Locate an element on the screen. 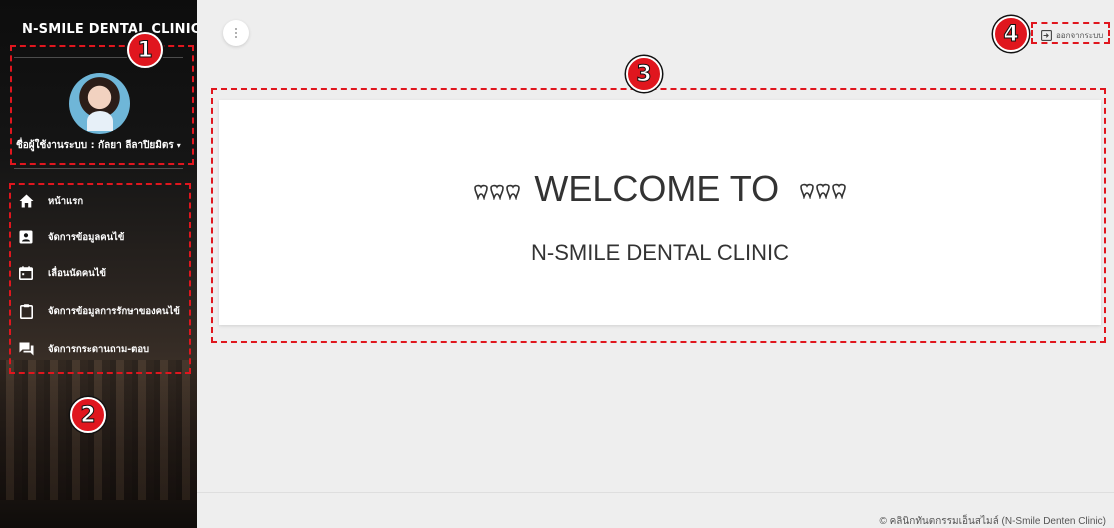 The height and width of the screenshot is (528, 1114). annotation-marker-3: 3 is located at coordinates (644, 74).